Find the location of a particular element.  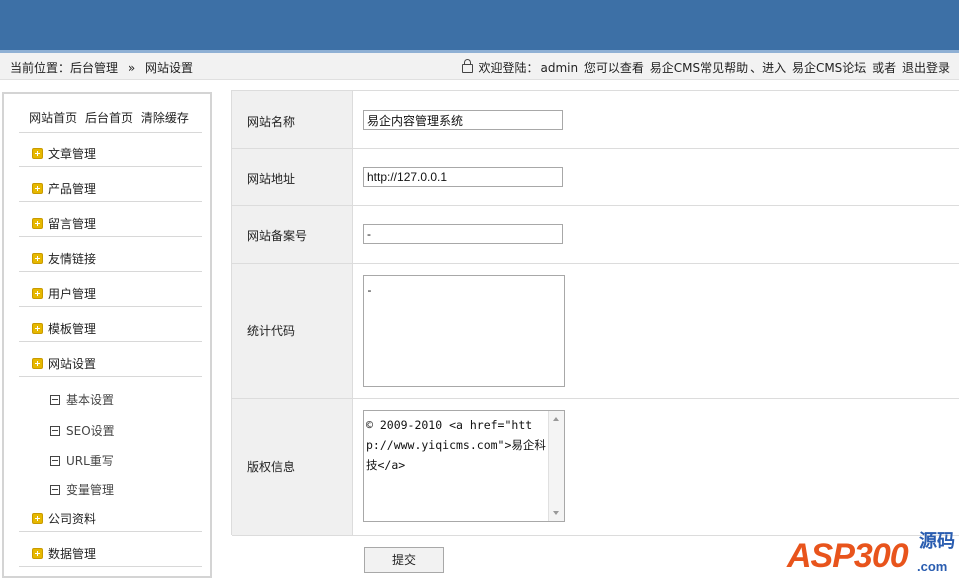

sidebar-item-users: 用户管理 is located at coordinates (64, 293).